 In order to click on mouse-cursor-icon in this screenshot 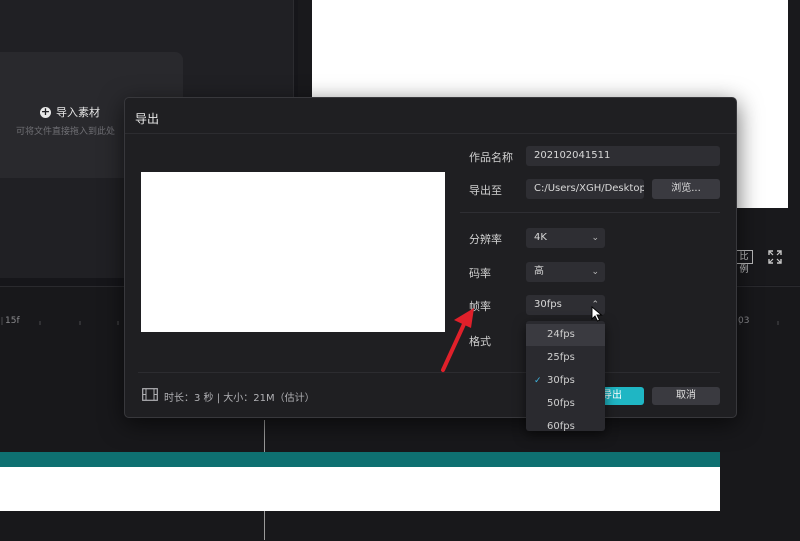, I will do `click(597, 314)`.